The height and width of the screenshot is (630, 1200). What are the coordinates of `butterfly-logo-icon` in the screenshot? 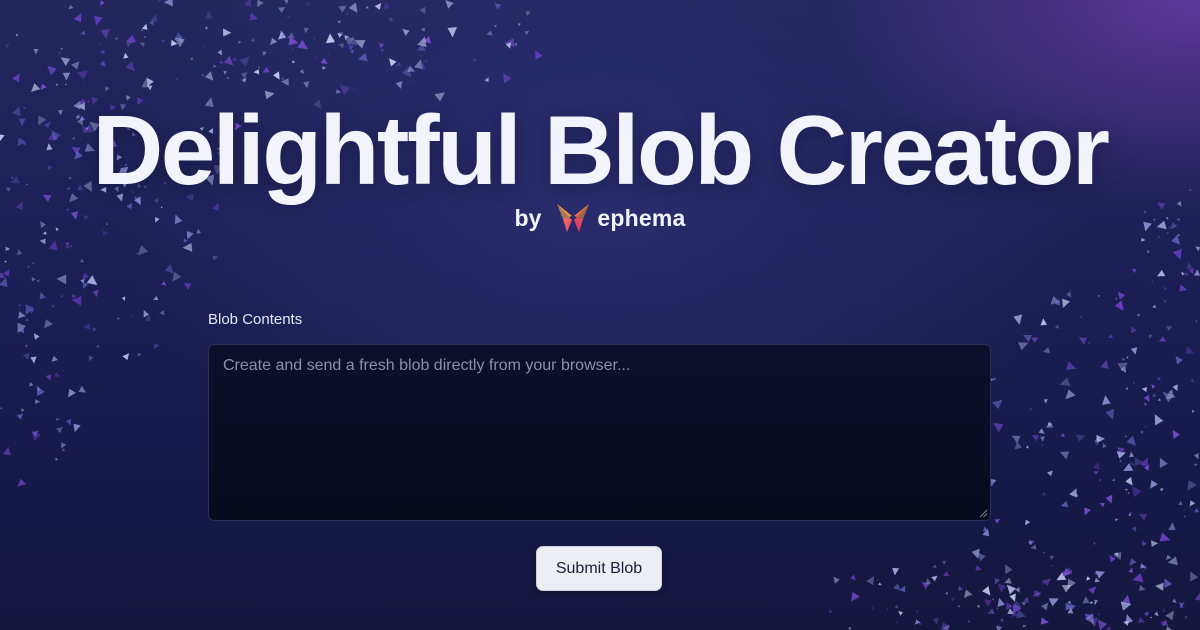 It's located at (573, 218).